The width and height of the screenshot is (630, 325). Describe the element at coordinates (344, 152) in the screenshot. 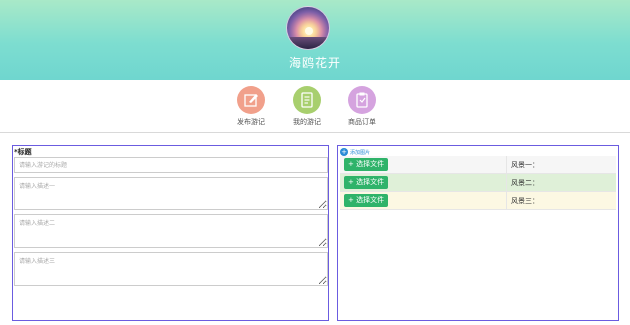

I see `plus-circle-icon: +` at that location.